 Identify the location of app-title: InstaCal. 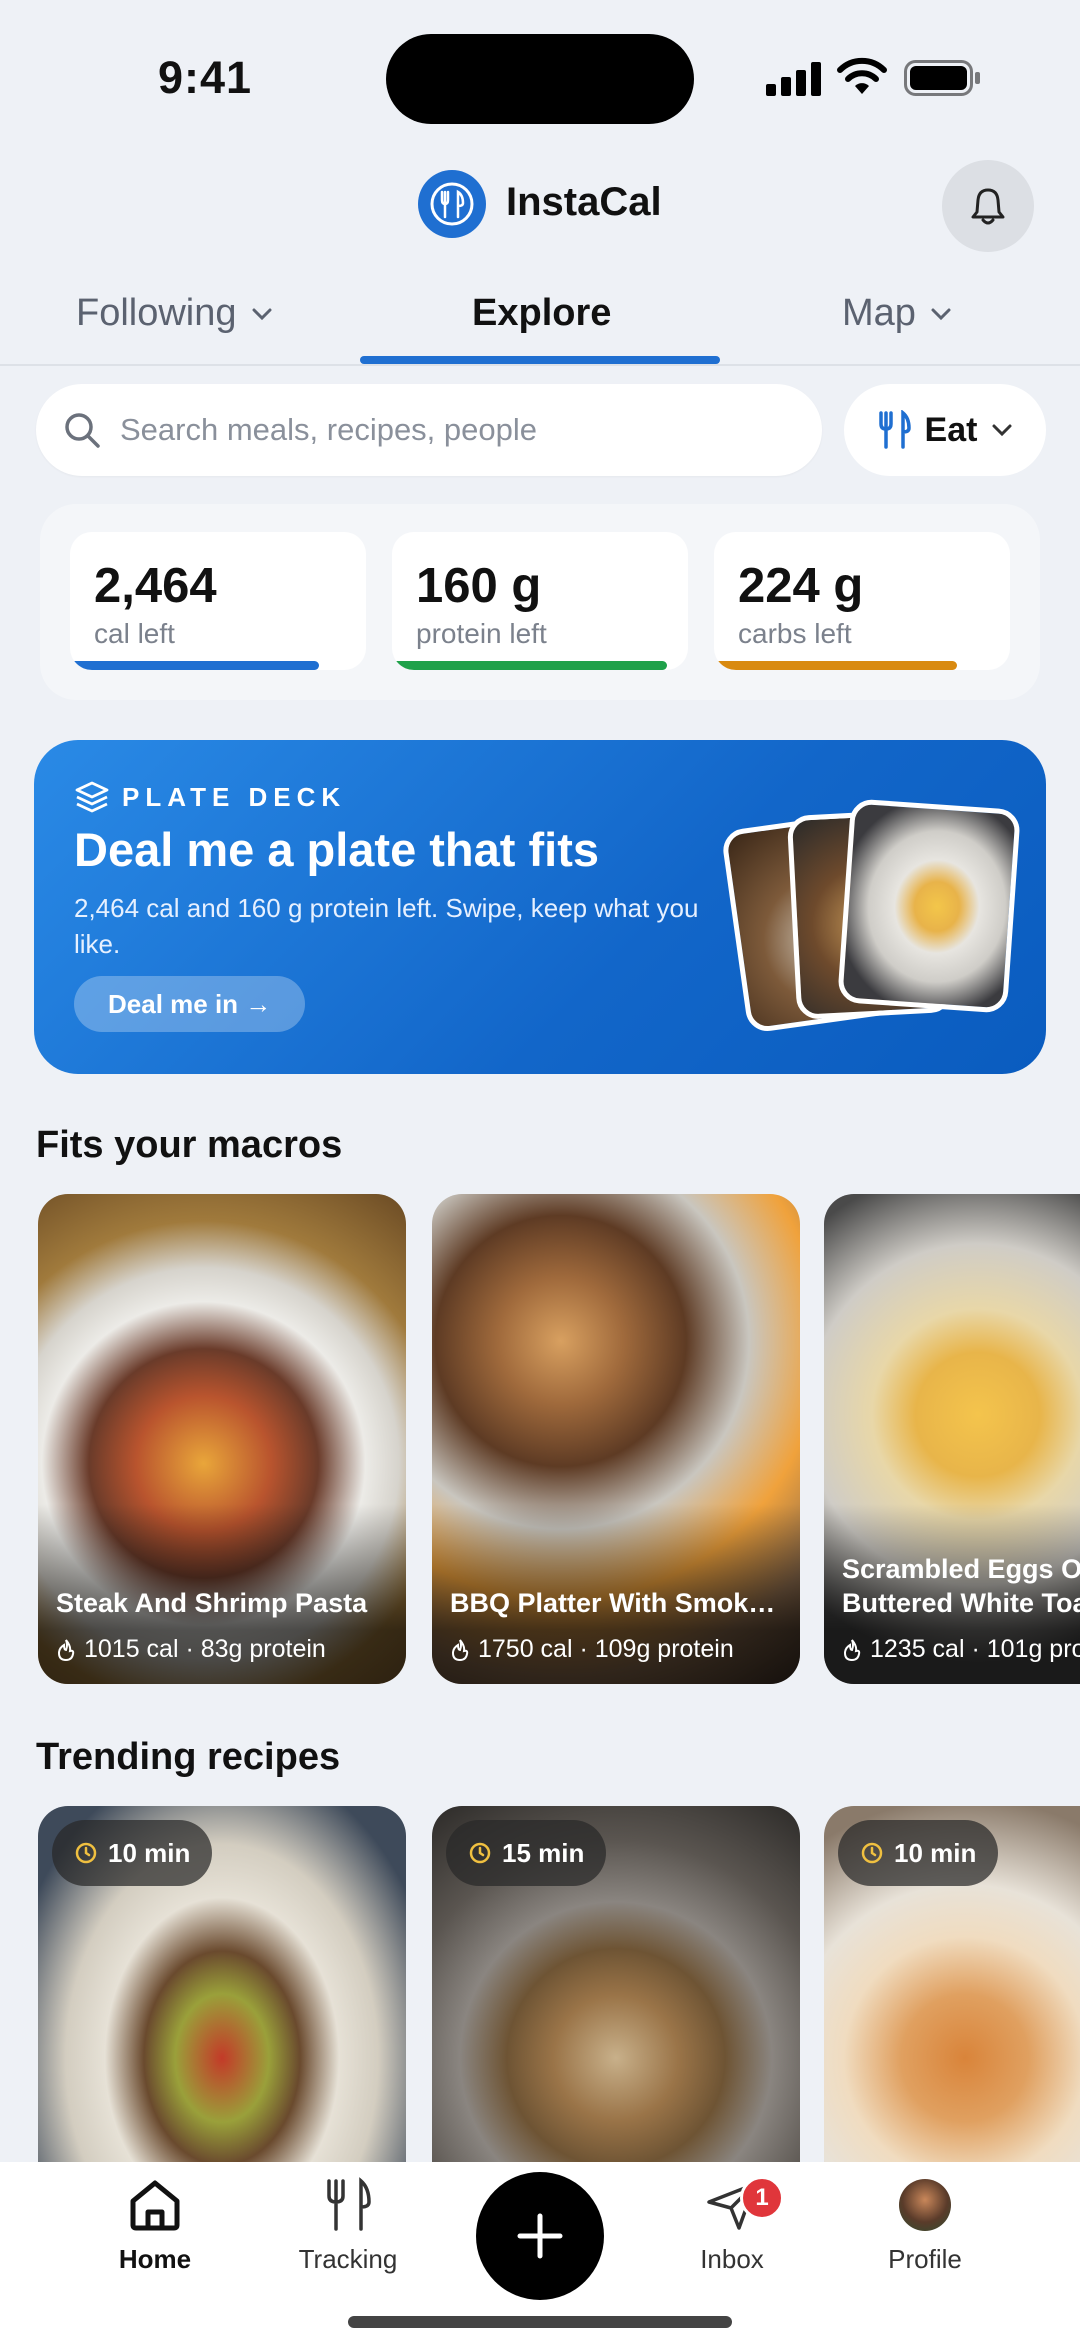
(584, 202).